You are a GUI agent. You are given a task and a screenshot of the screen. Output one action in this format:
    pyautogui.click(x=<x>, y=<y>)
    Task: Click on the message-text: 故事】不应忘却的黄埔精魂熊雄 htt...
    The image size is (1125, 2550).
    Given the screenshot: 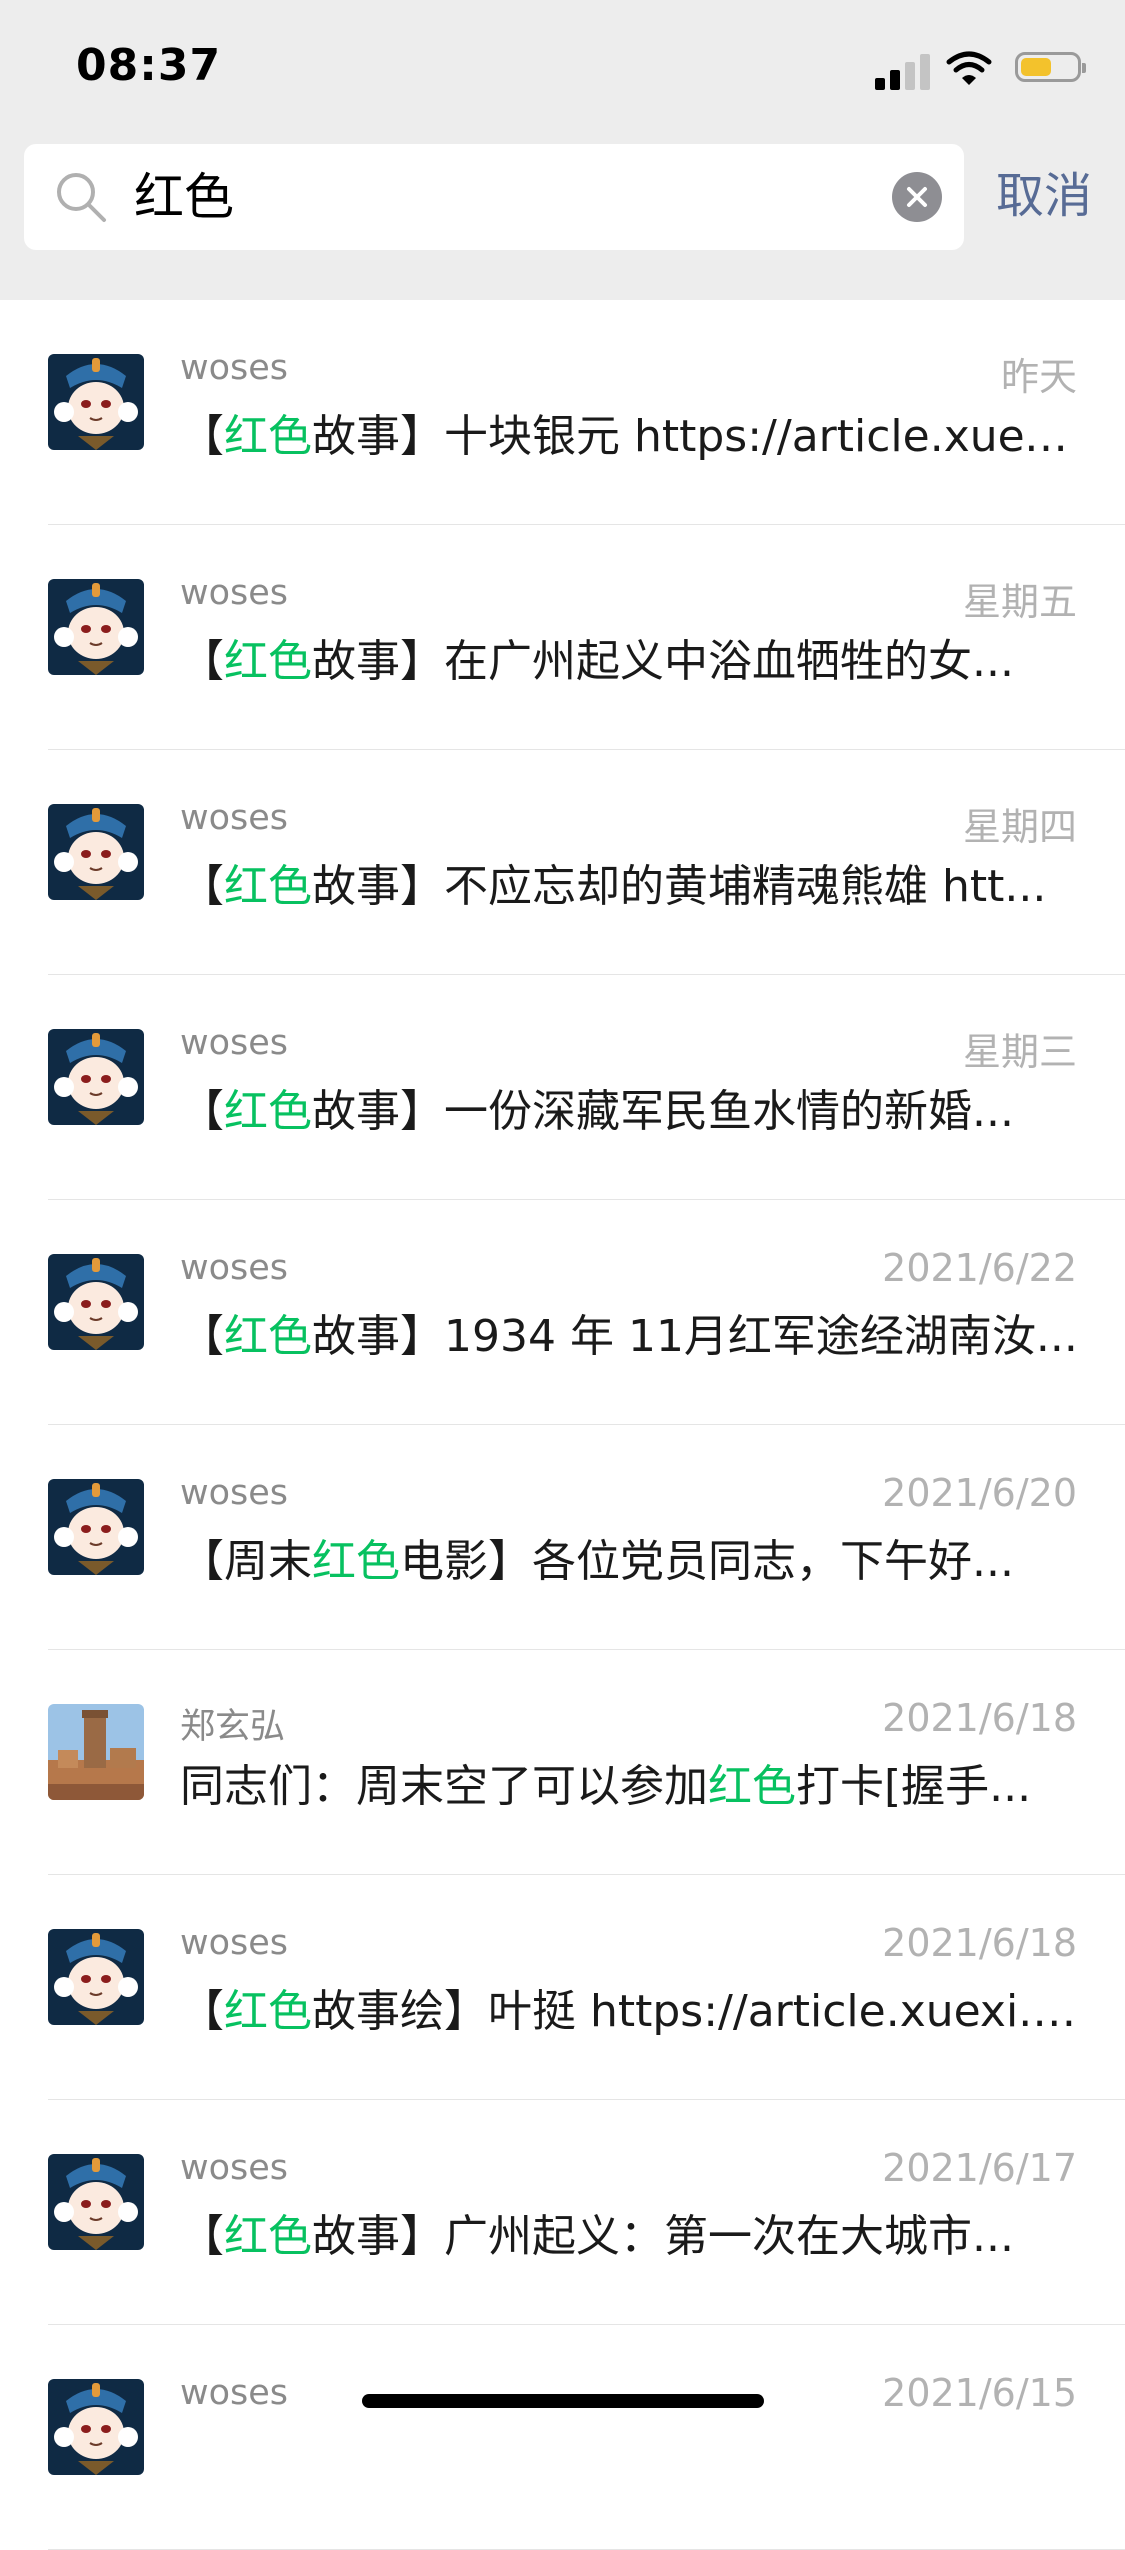 What is the action you would take?
    pyautogui.click(x=679, y=886)
    